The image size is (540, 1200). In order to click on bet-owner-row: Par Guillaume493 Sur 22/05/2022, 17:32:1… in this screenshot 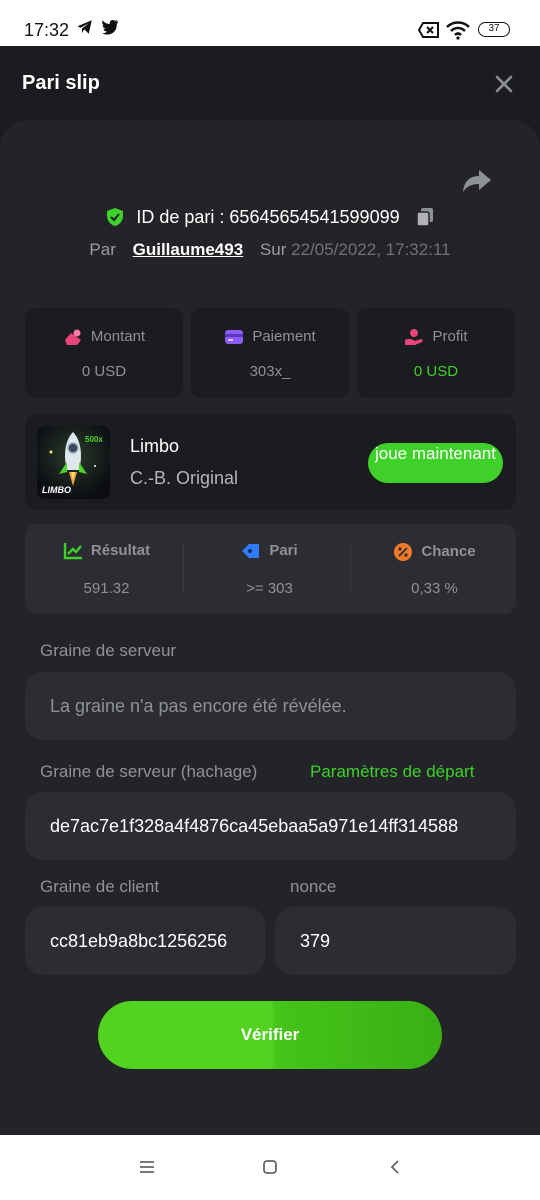, I will do `click(270, 250)`.